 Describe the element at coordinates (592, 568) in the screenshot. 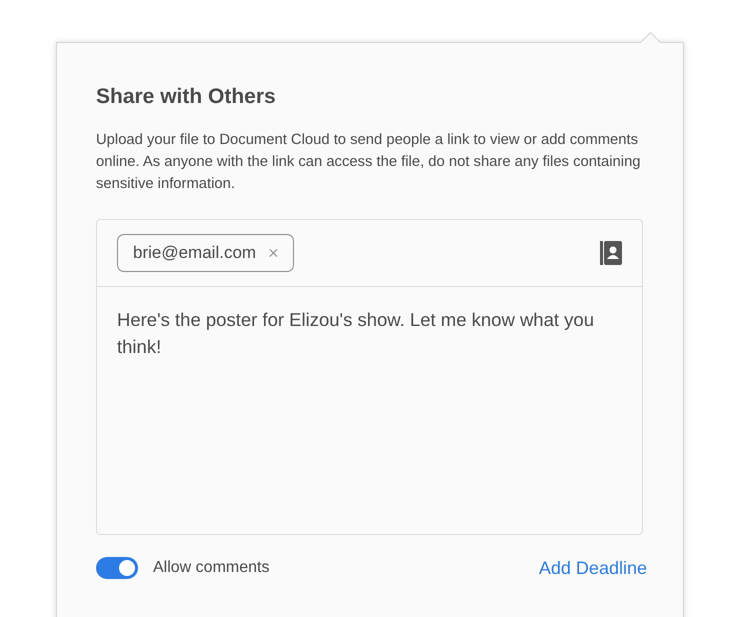

I see `add-deadline-link: Add Deadline` at that location.